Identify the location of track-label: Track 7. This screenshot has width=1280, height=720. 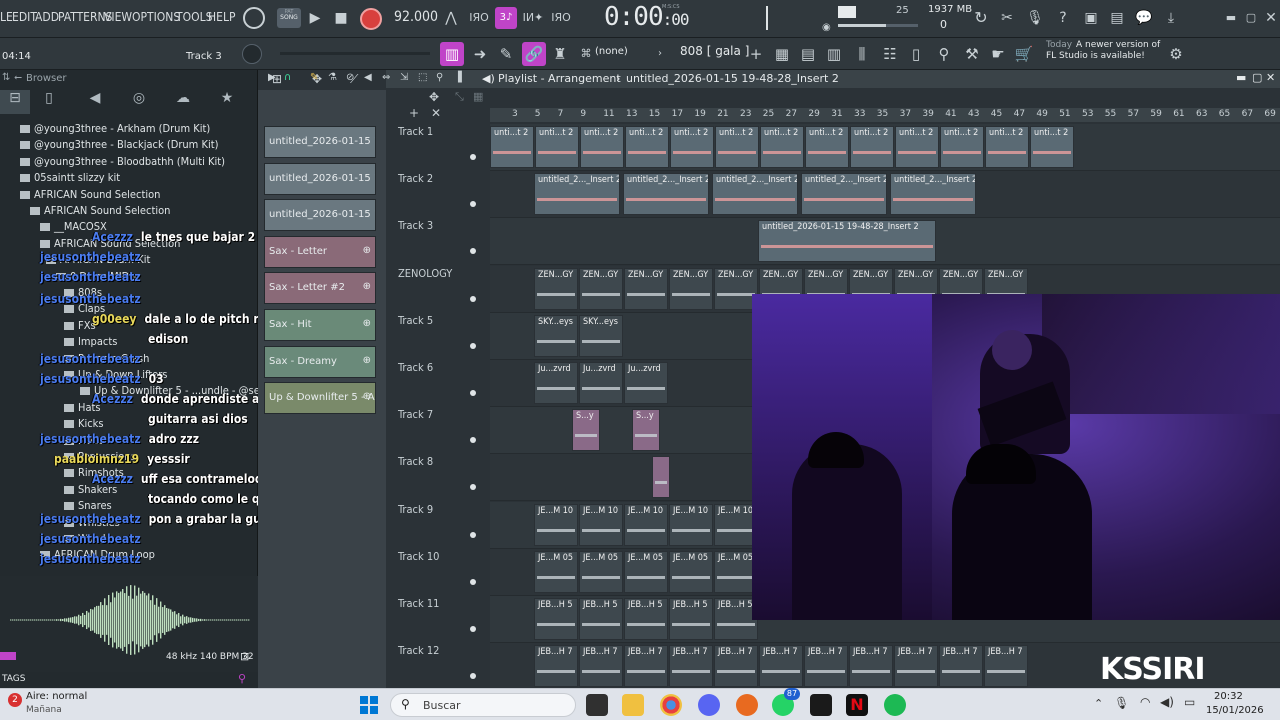
(415, 414).